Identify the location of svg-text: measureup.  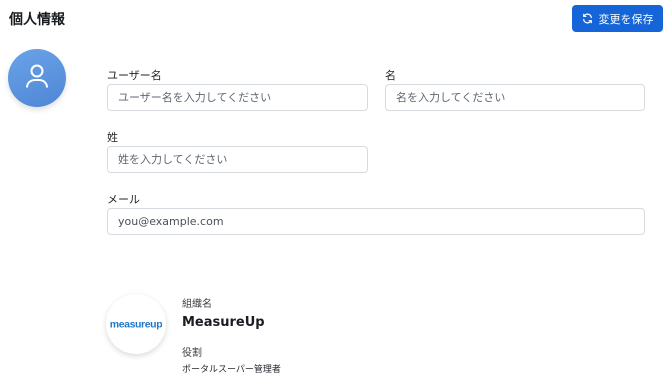
(136, 325).